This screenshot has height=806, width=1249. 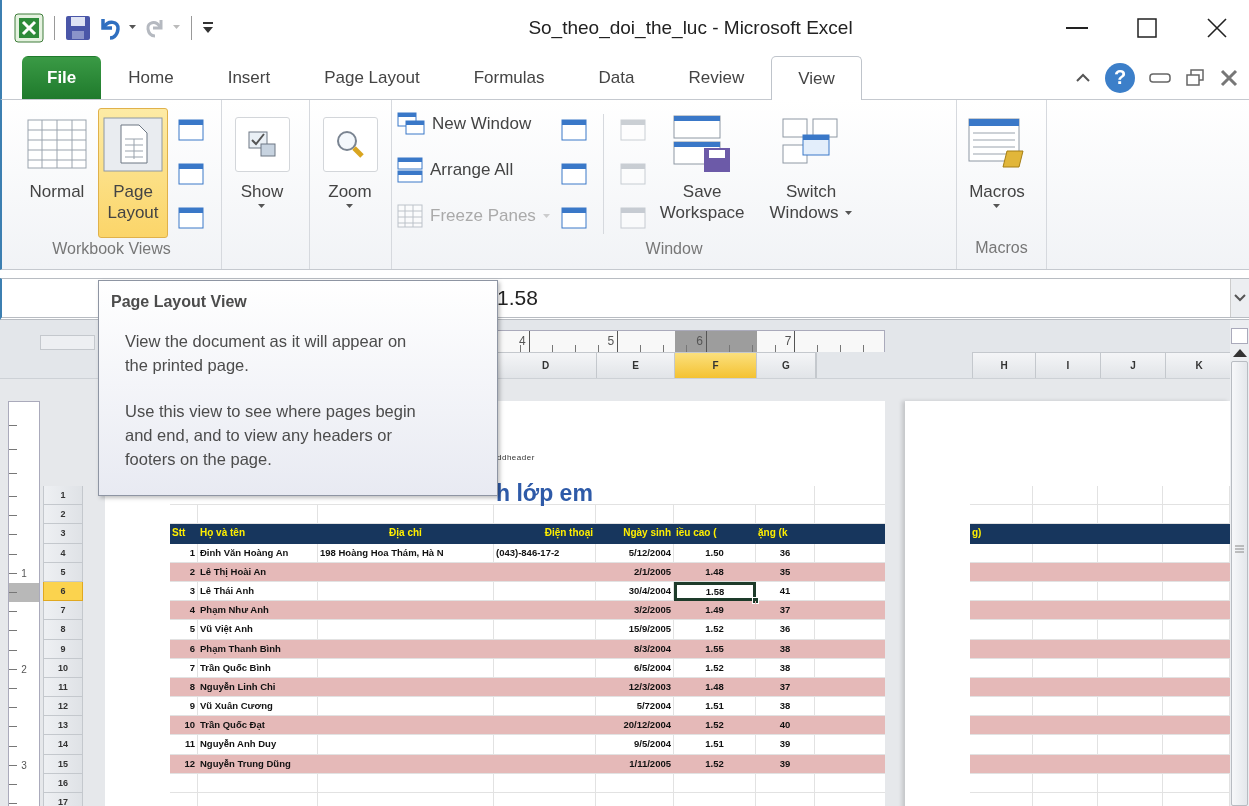 What do you see at coordinates (616, 77) in the screenshot?
I see `ribbon-tab: Data` at bounding box center [616, 77].